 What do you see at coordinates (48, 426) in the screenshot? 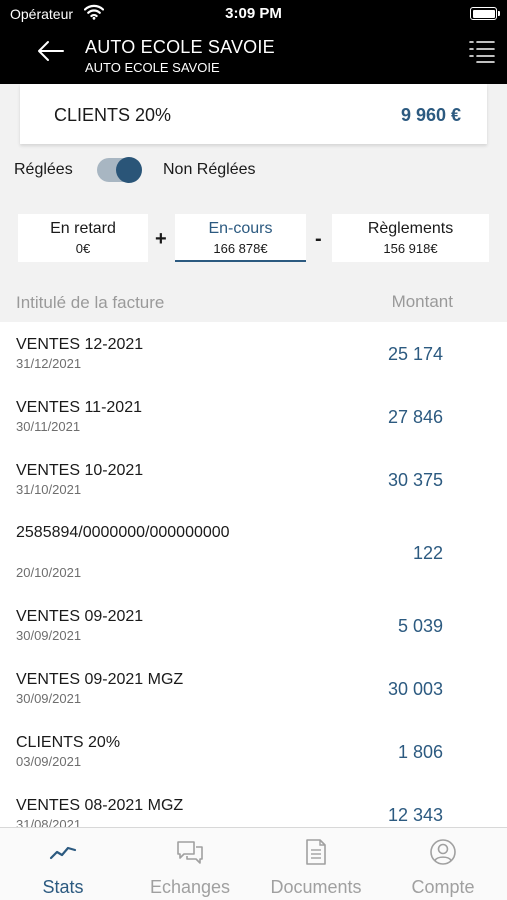
I see `invoice-date: 30/11/2021` at bounding box center [48, 426].